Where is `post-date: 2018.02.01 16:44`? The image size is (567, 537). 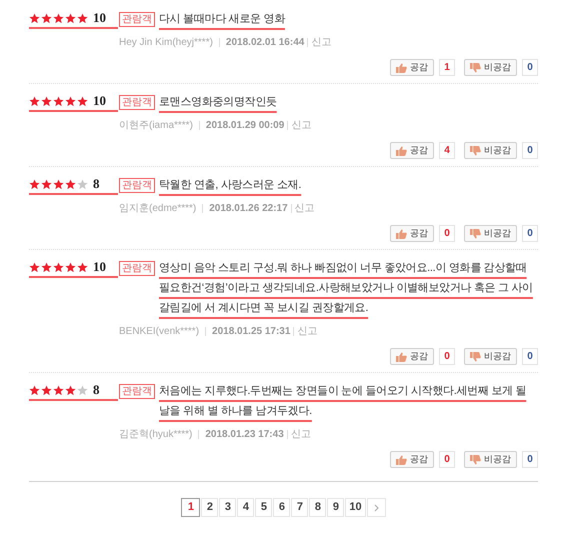 post-date: 2018.02.01 16:44 is located at coordinates (265, 43).